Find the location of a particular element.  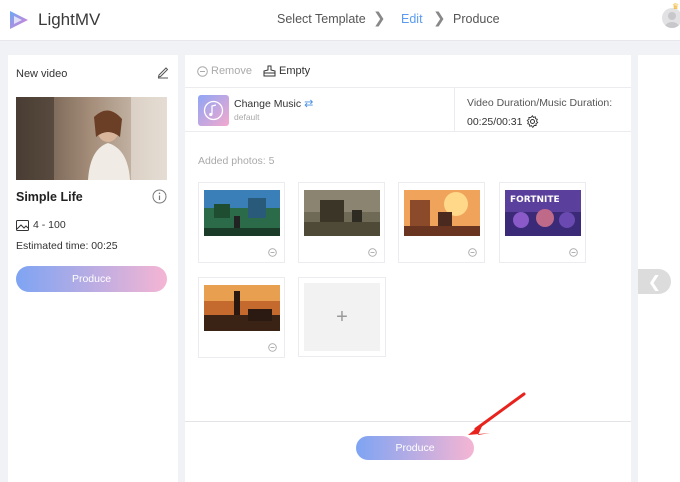

duration-value: 00:25/00:31 is located at coordinates (503, 121).